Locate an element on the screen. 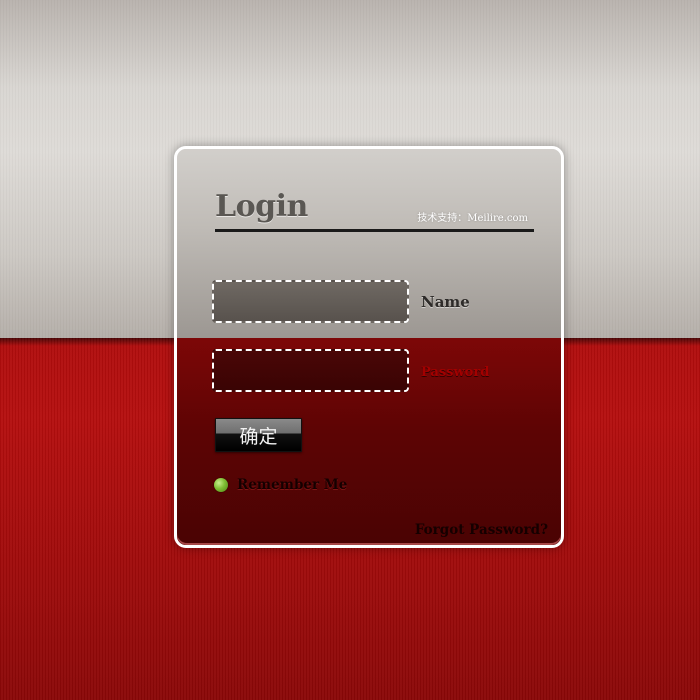  password-field is located at coordinates (310, 370).